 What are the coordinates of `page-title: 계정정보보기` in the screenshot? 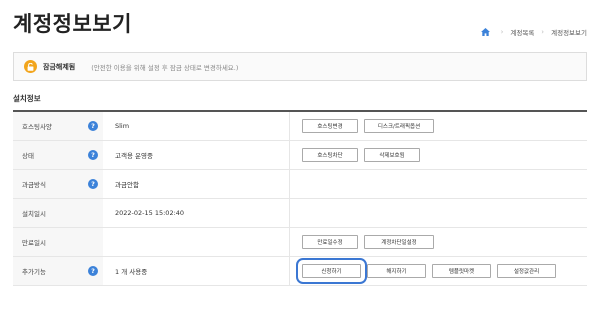 It's located at (72, 24).